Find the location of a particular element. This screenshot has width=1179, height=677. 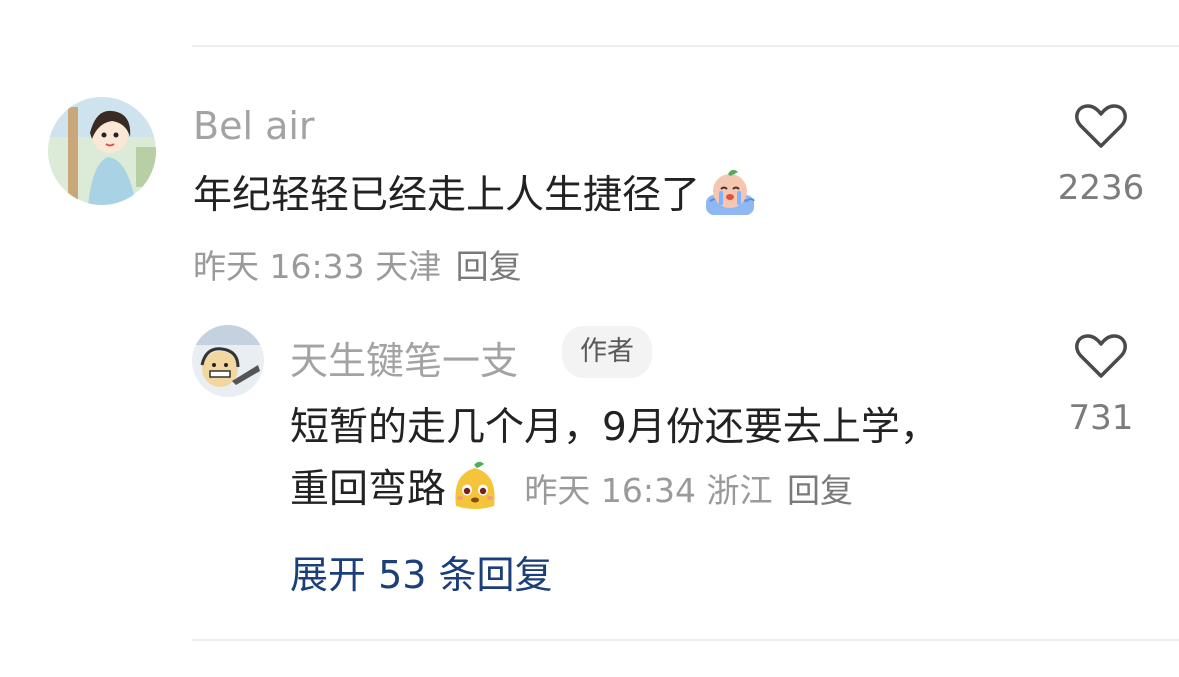

reply-reply-button: 回复 is located at coordinates (820, 490).